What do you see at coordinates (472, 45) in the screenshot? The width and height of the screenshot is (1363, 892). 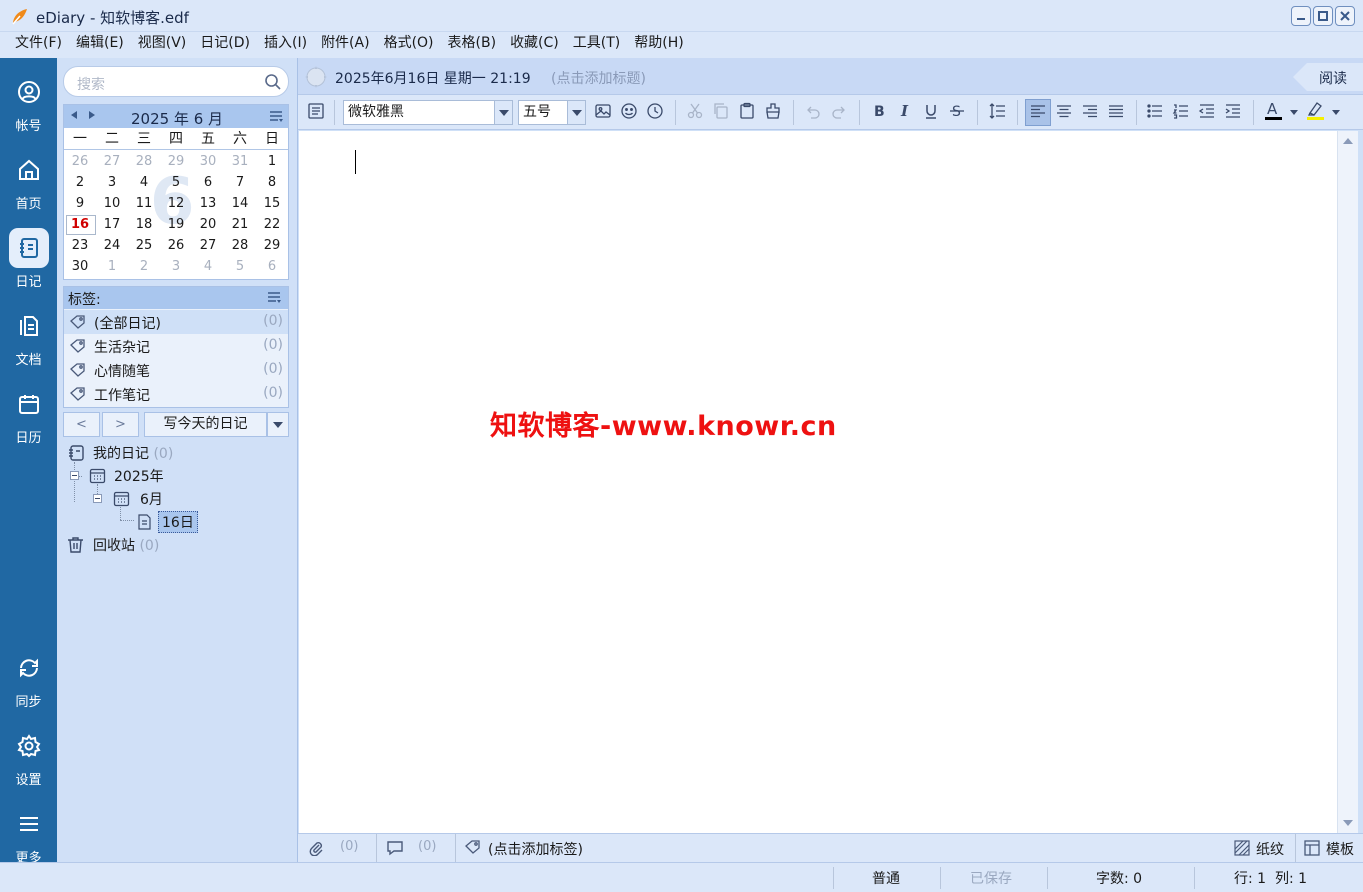 I see `menu-table: 表格(B)` at bounding box center [472, 45].